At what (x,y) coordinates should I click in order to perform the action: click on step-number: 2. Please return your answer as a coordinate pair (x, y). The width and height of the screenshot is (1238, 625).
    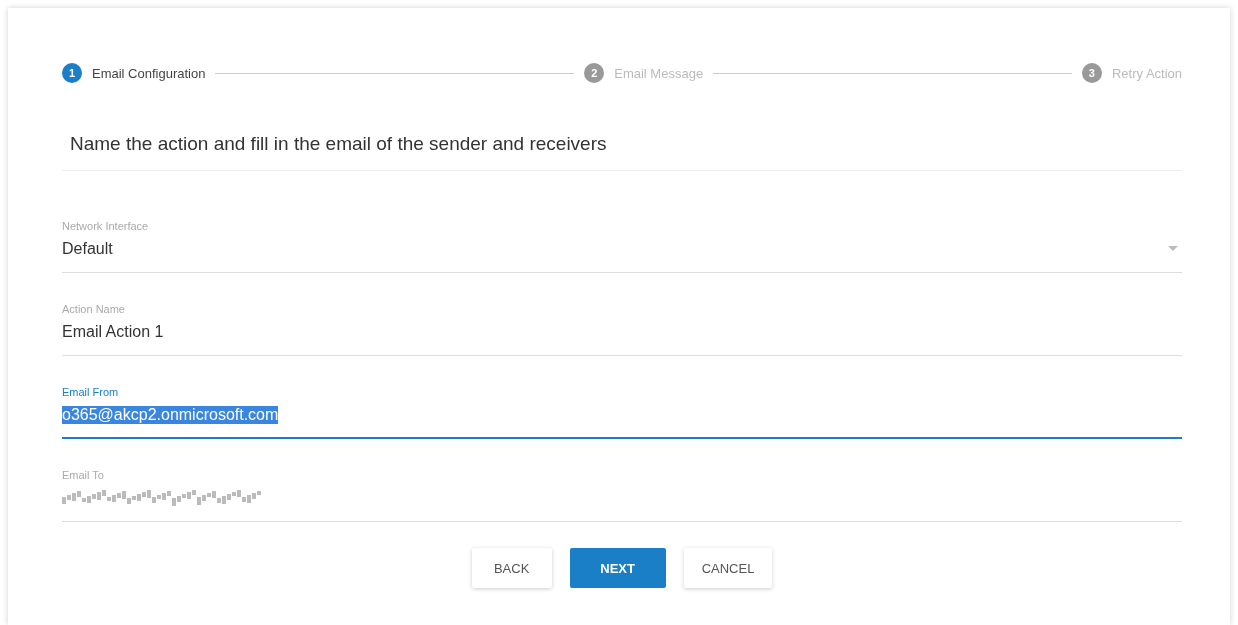
    Looking at the image, I should click on (594, 73).